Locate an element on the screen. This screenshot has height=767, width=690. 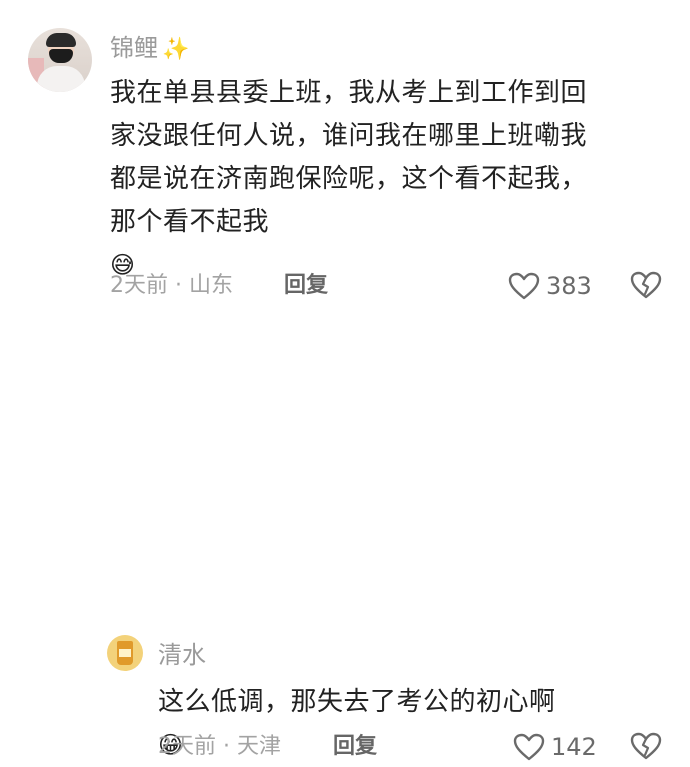
sparkle-emoji: ✨ is located at coordinates (176, 49).